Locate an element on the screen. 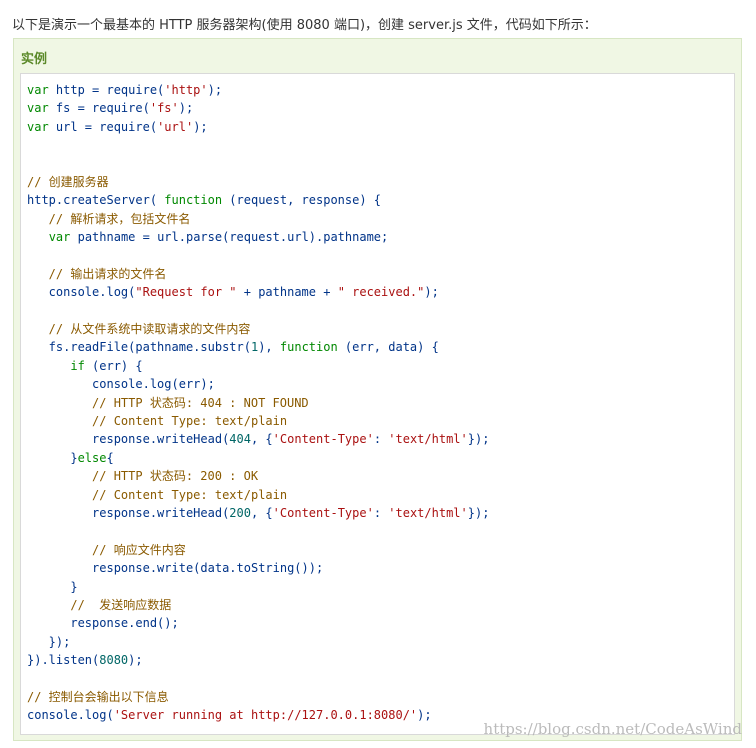 The height and width of the screenshot is (748, 756). code-token: 'http' is located at coordinates (186, 90).